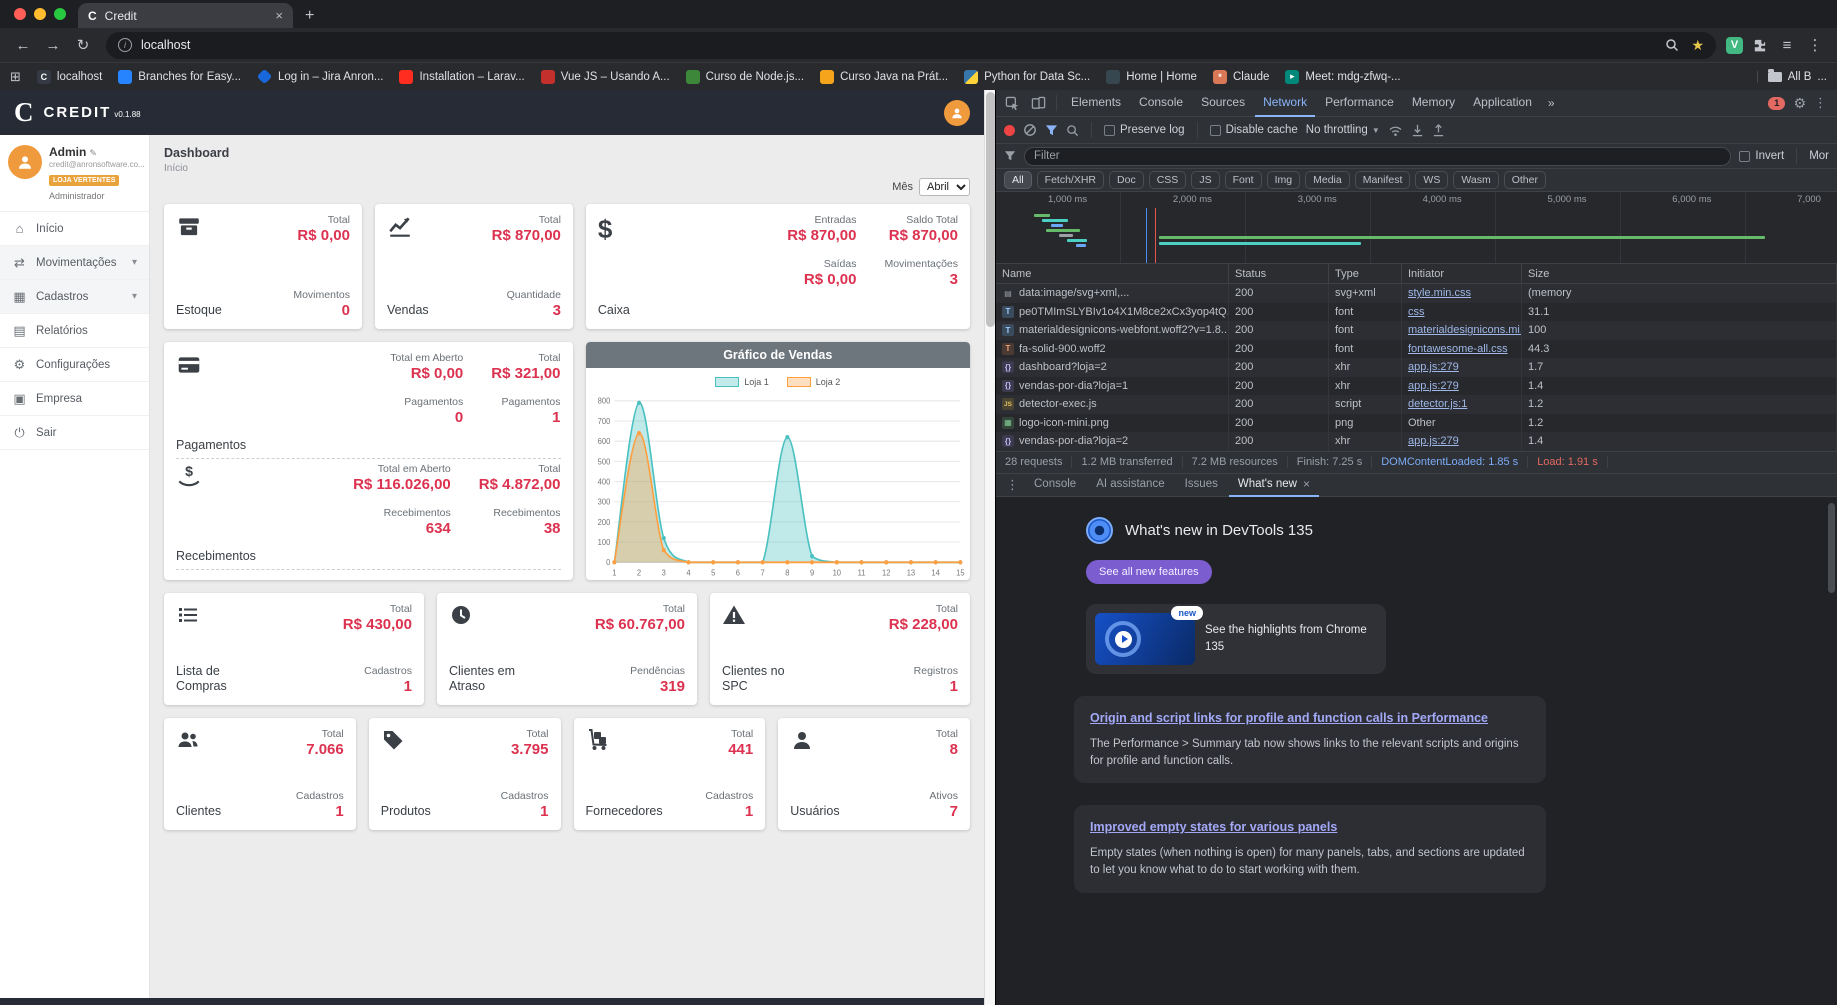 This screenshot has width=1837, height=1005. I want to click on see-all-features-button: See all new features, so click(1149, 571).